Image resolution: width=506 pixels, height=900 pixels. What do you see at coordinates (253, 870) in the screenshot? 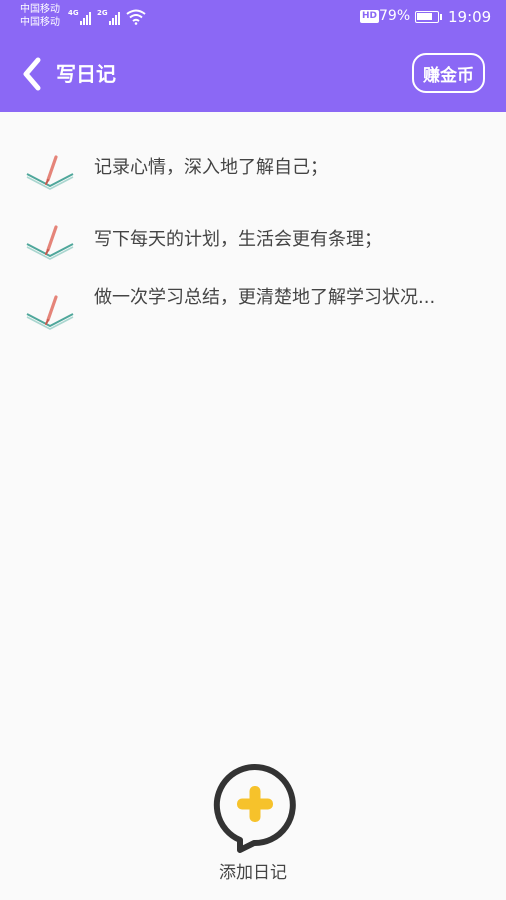
I see `add-diary-label: 添加日记` at bounding box center [253, 870].